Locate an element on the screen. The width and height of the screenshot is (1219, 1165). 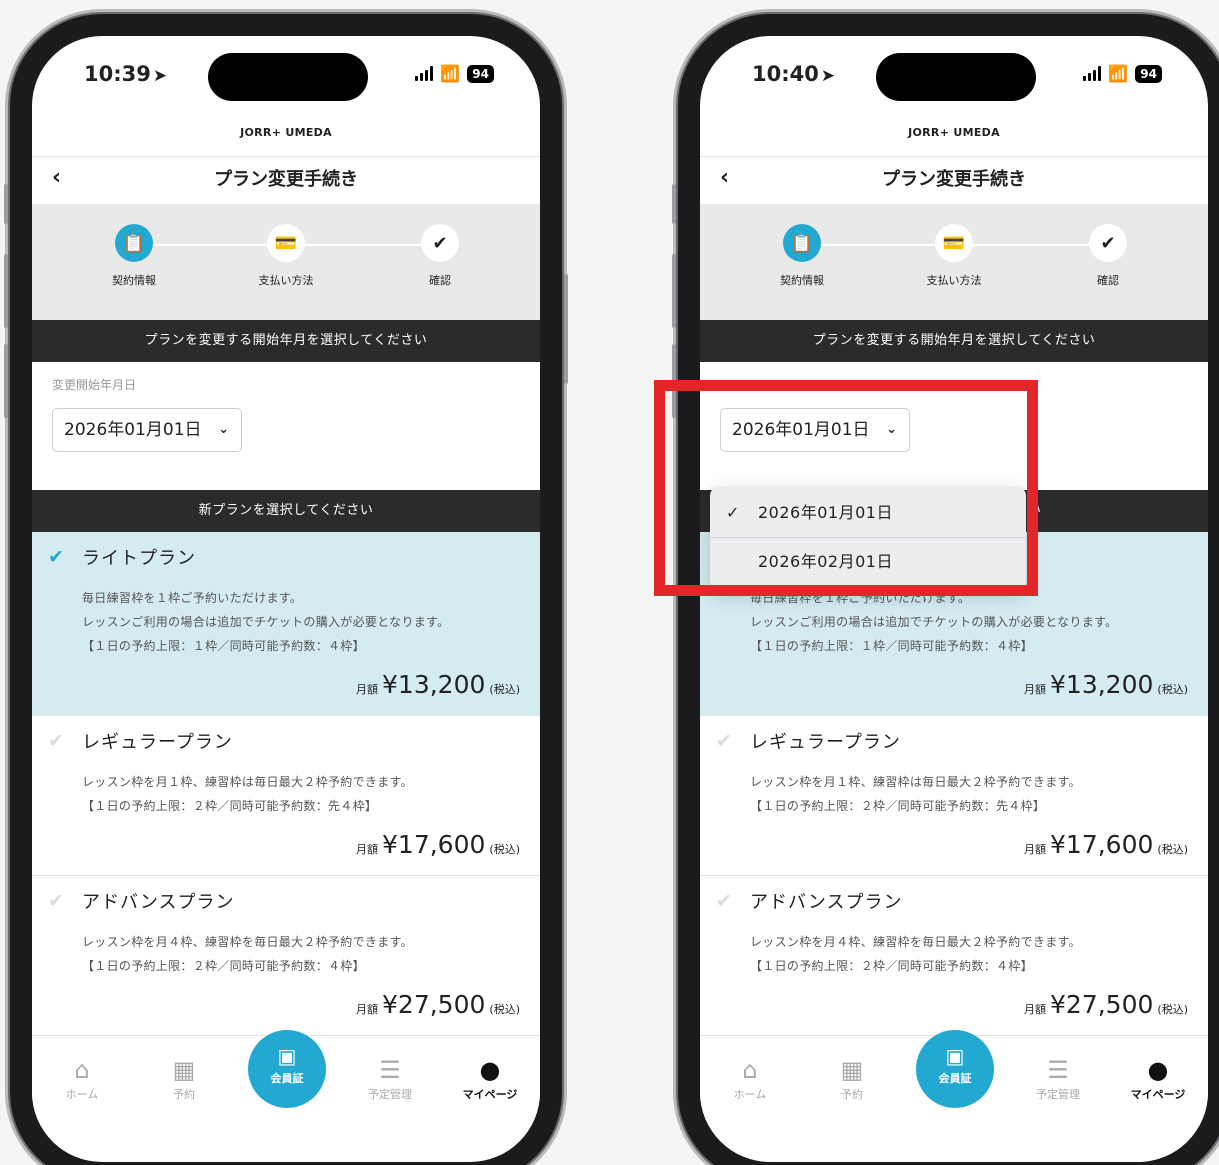
section-header-plan: 新プランを選択してください is located at coordinates (286, 511).